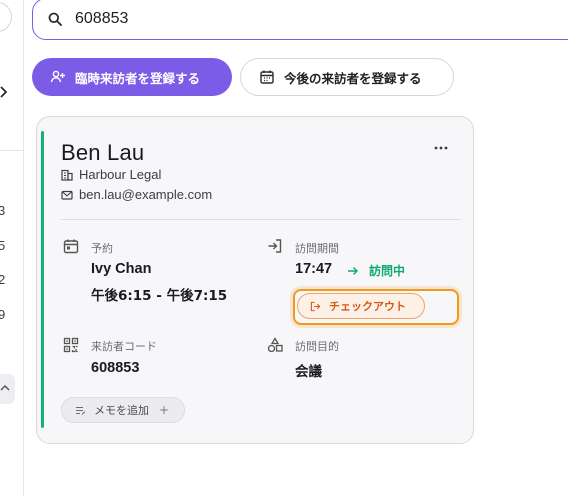 This screenshot has width=568, height=496. Describe the element at coordinates (4, 92) in the screenshot. I see `chevron-right-icon` at that location.